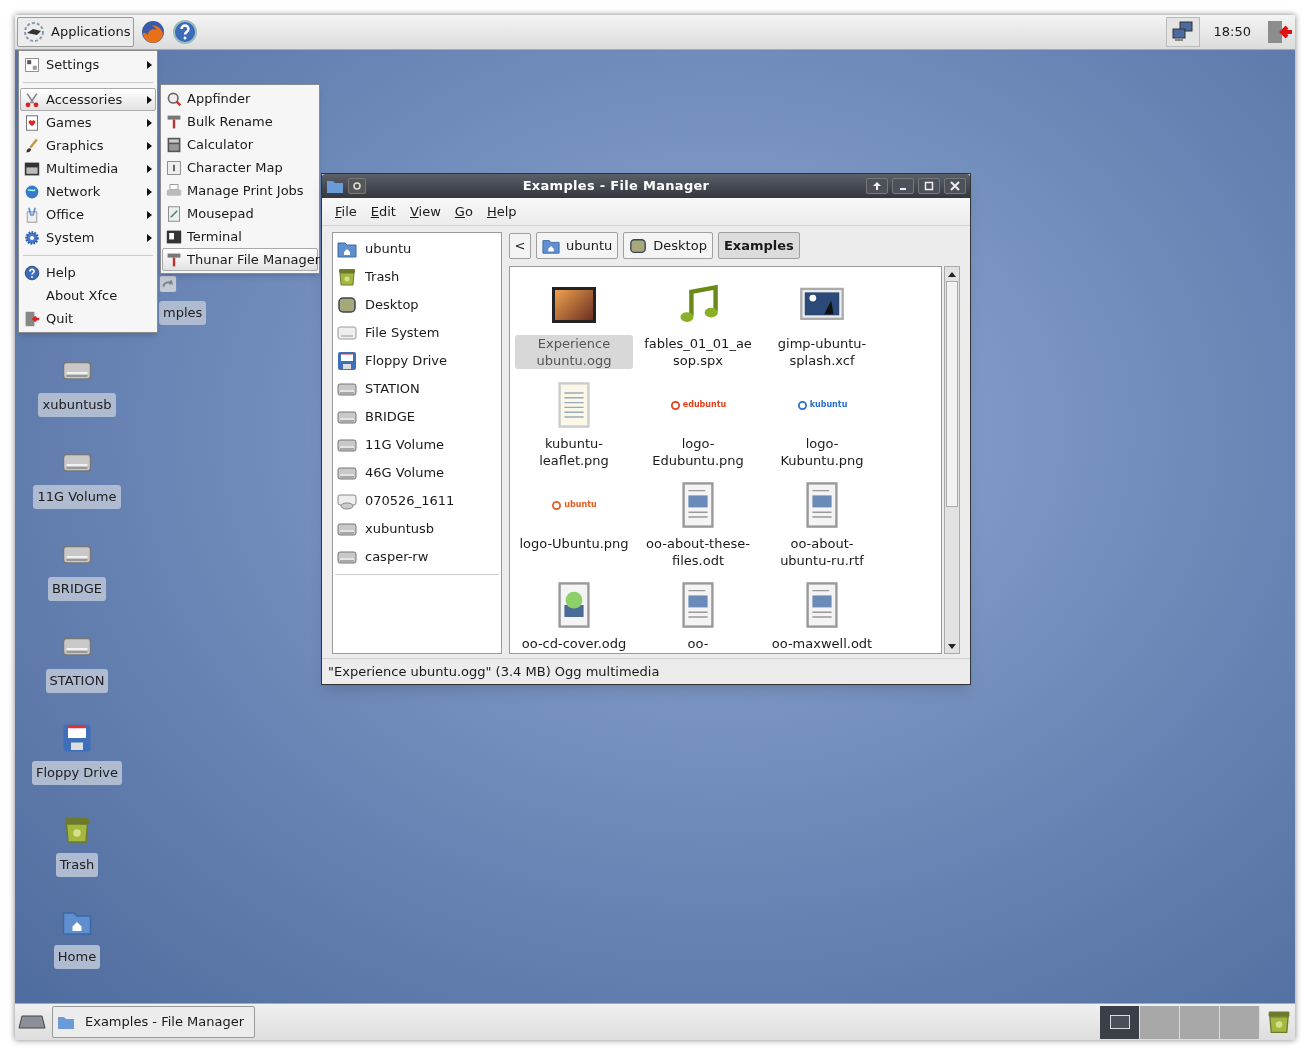 This screenshot has height=1054, width=1310. I want to click on sidebar-item: BRIDGE, so click(417, 417).